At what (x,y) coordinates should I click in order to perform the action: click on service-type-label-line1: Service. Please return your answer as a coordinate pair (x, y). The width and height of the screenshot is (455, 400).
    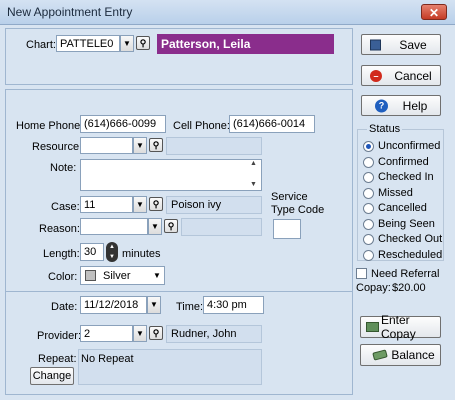
    Looking at the image, I should click on (289, 197).